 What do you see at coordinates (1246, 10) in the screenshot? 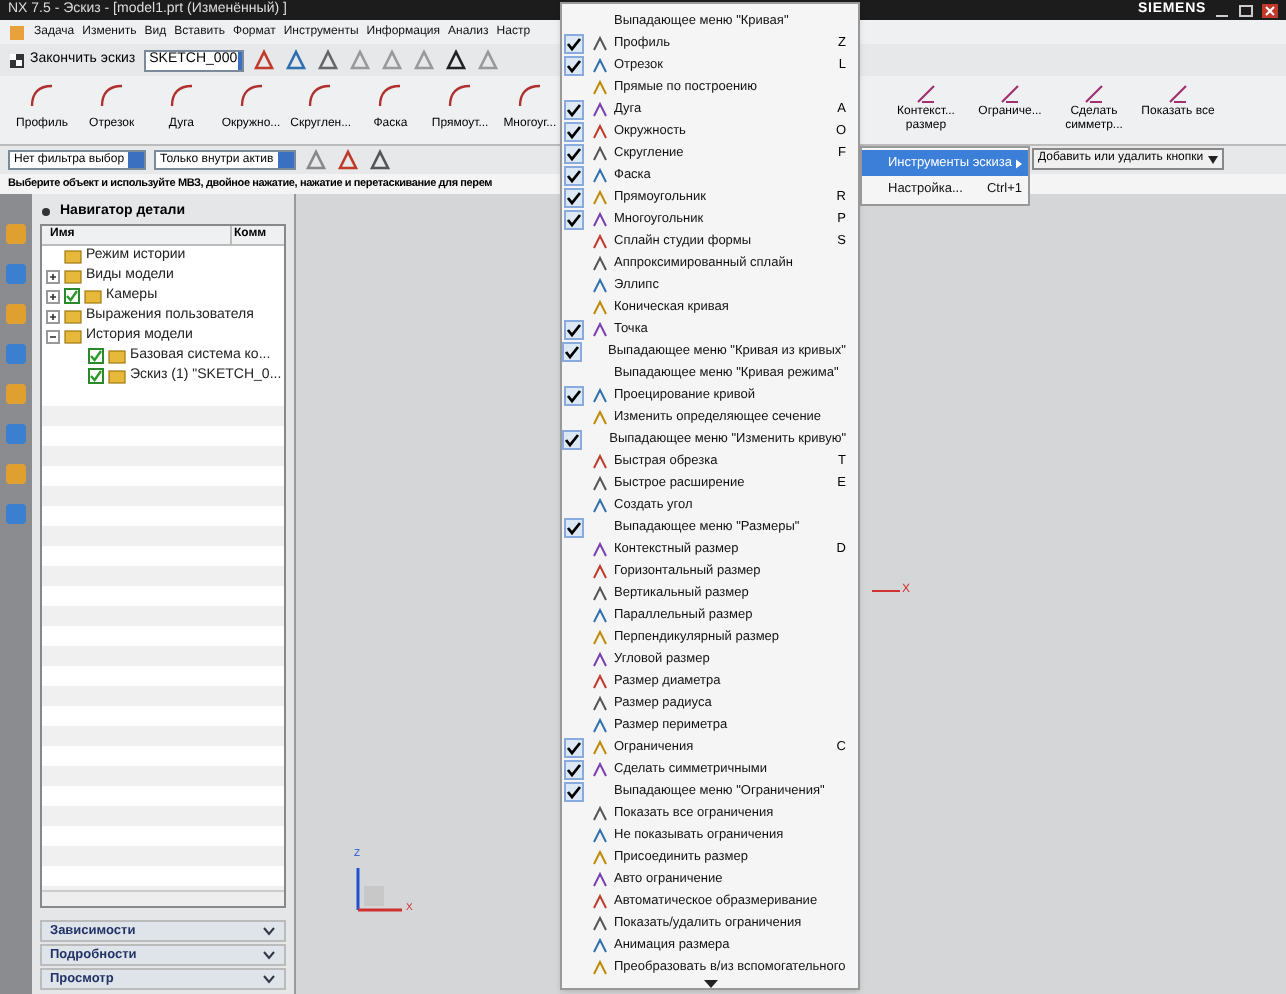
I see `maximize-icon` at bounding box center [1246, 10].